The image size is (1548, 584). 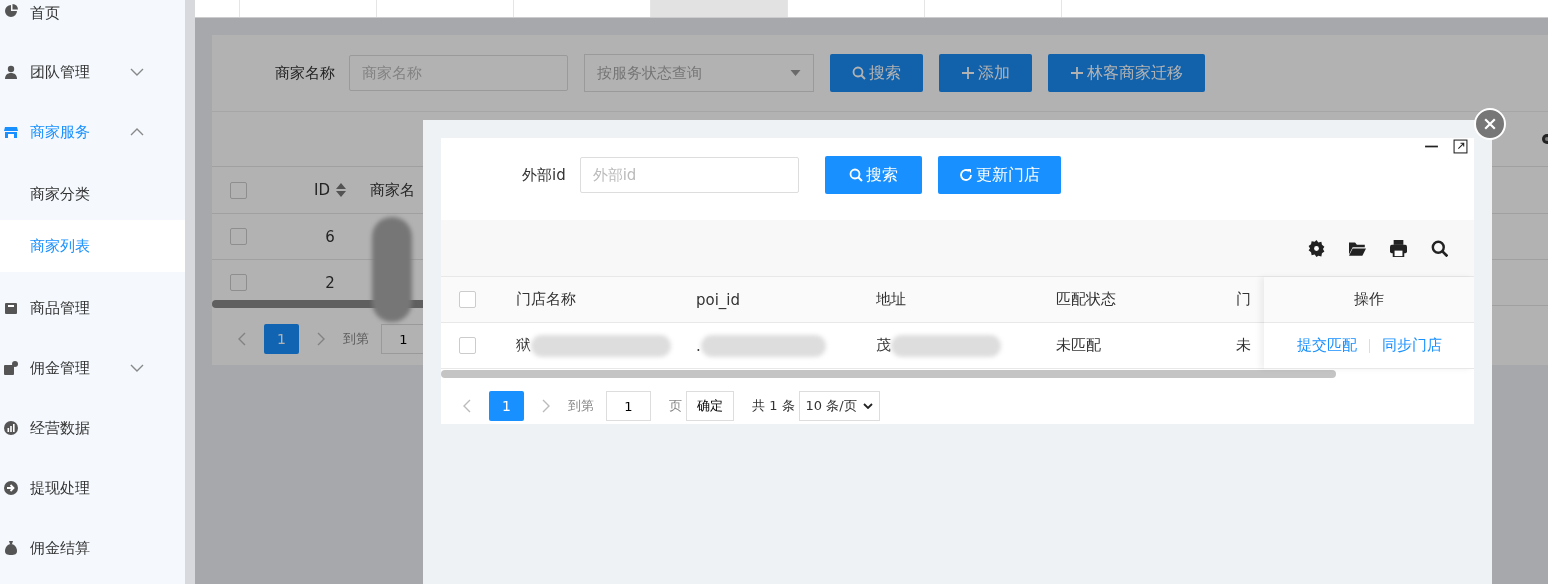 What do you see at coordinates (322, 190) in the screenshot?
I see `column-header: ID` at bounding box center [322, 190].